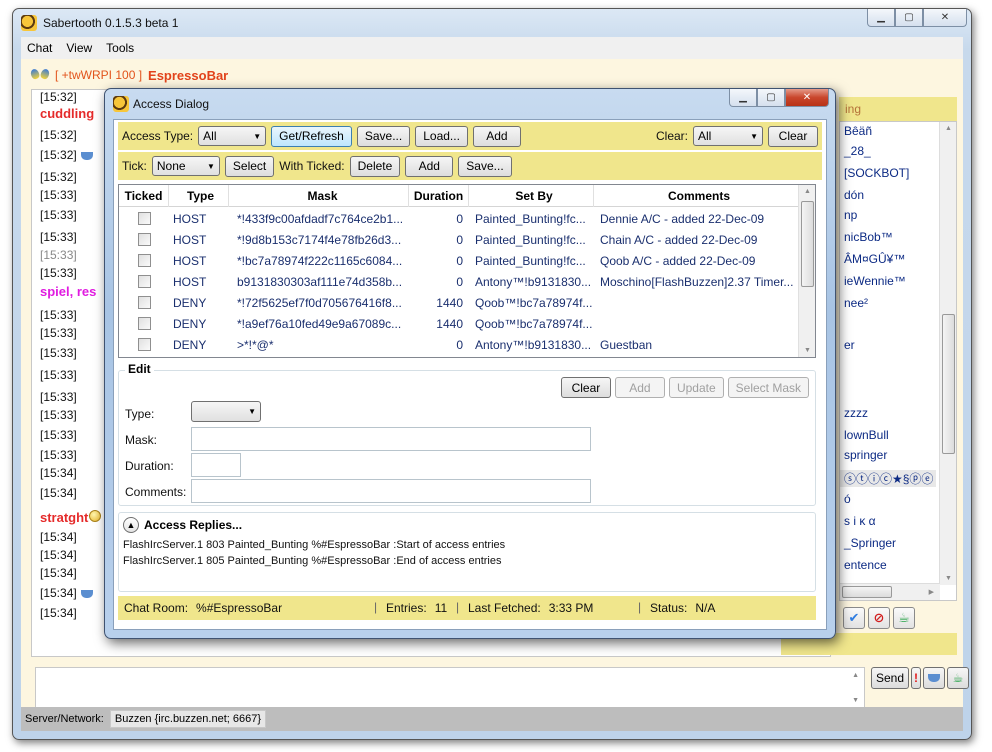  I want to click on column-header-ticked: Ticked, so click(144, 196).